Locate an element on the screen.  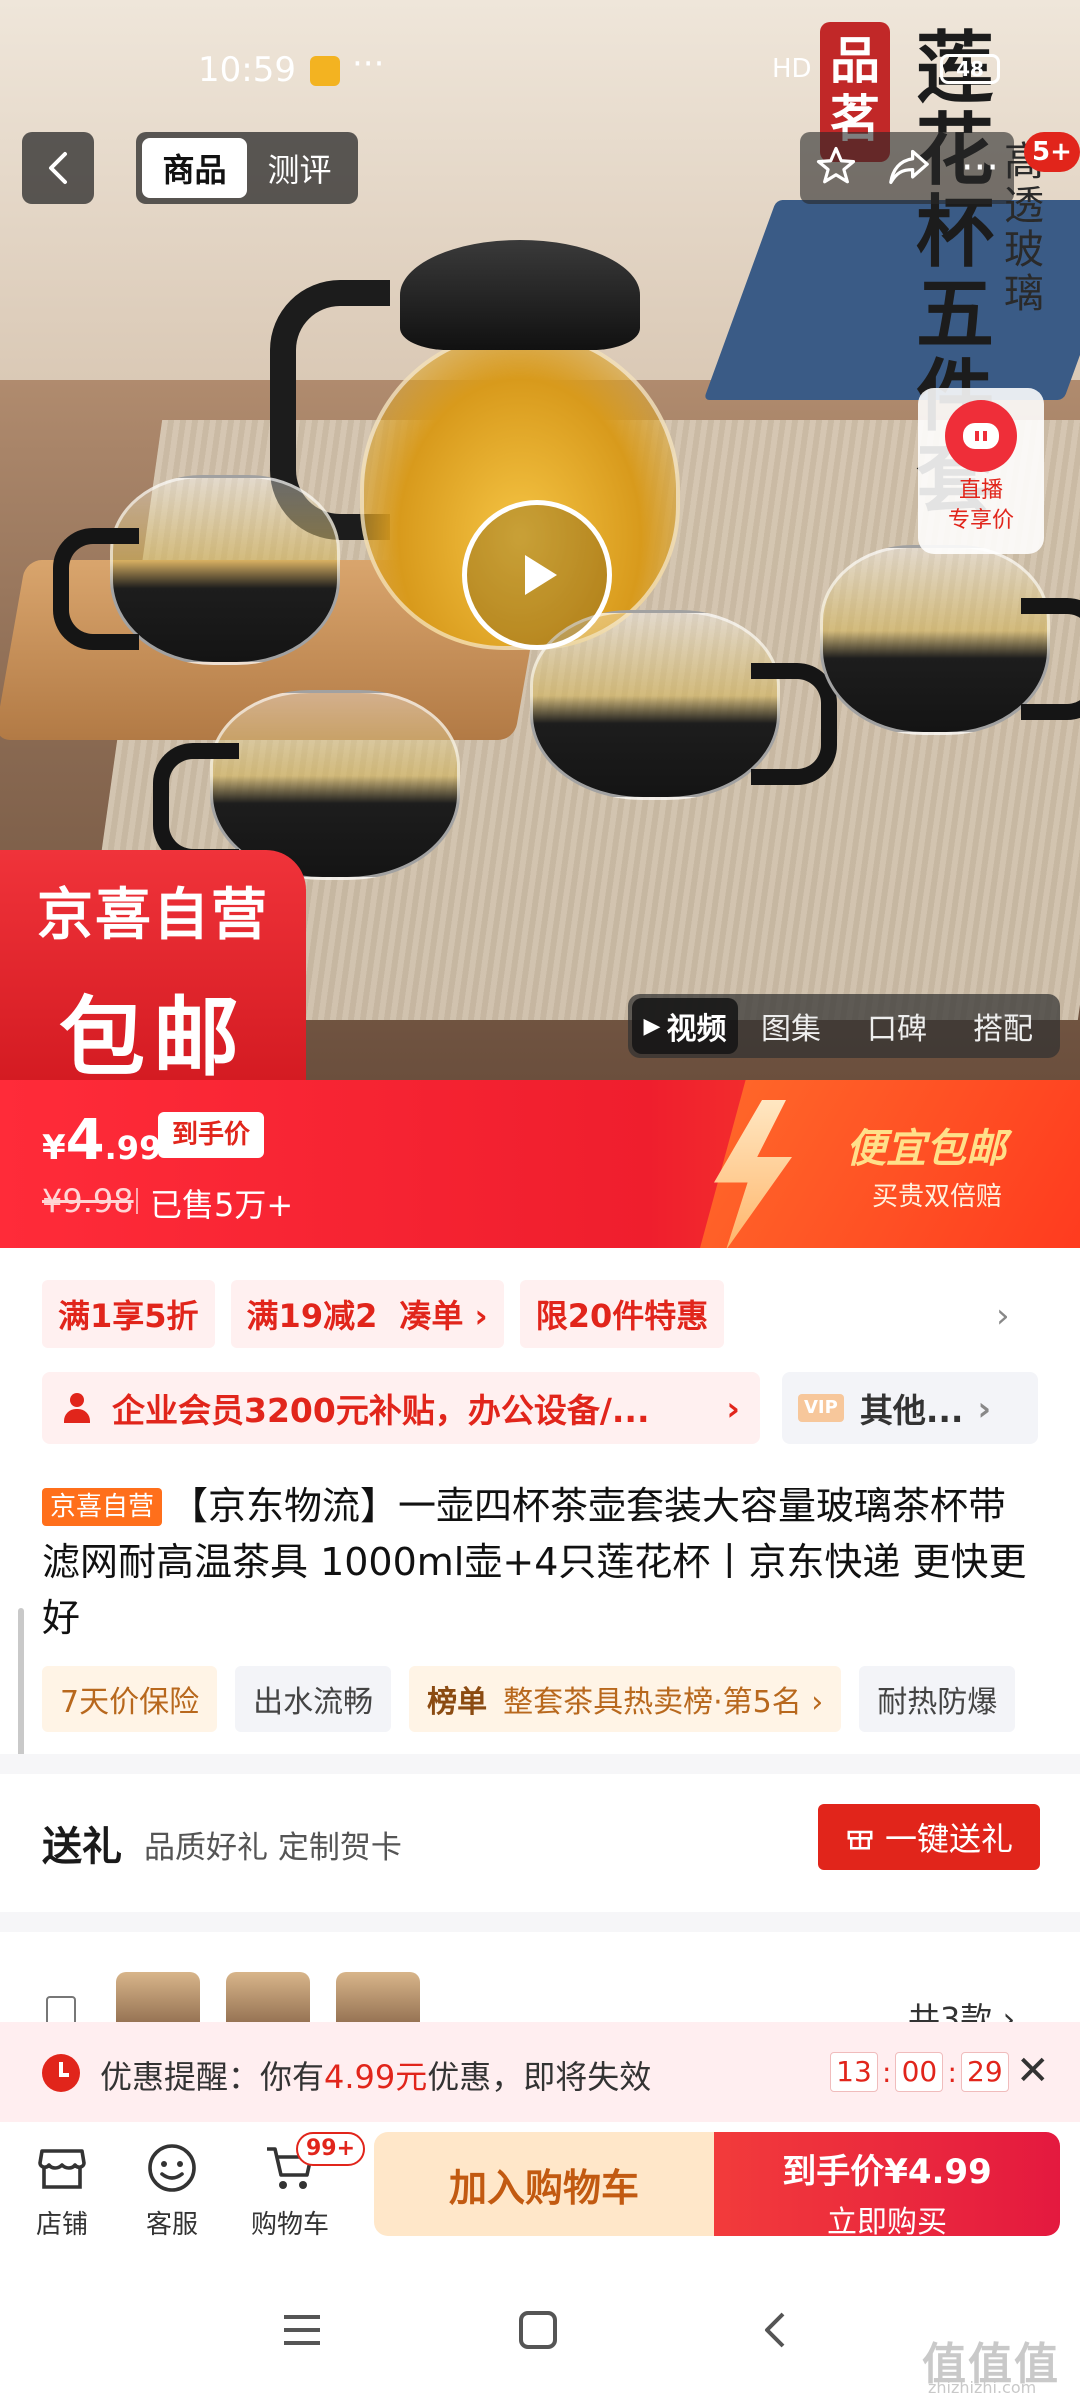
user-icon is located at coordinates (77, 1408).